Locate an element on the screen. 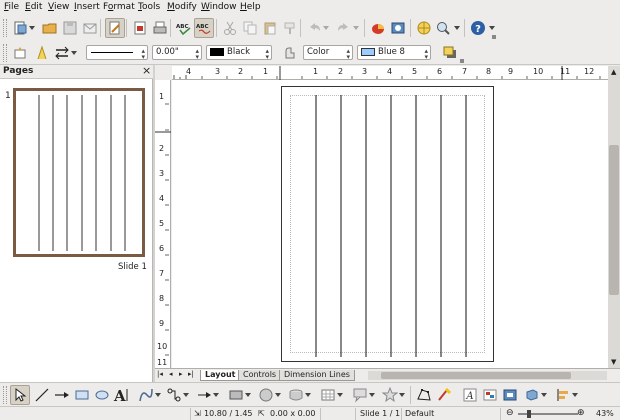 This screenshot has width=620, height=420. arrow-style-icon is located at coordinates (62, 53).